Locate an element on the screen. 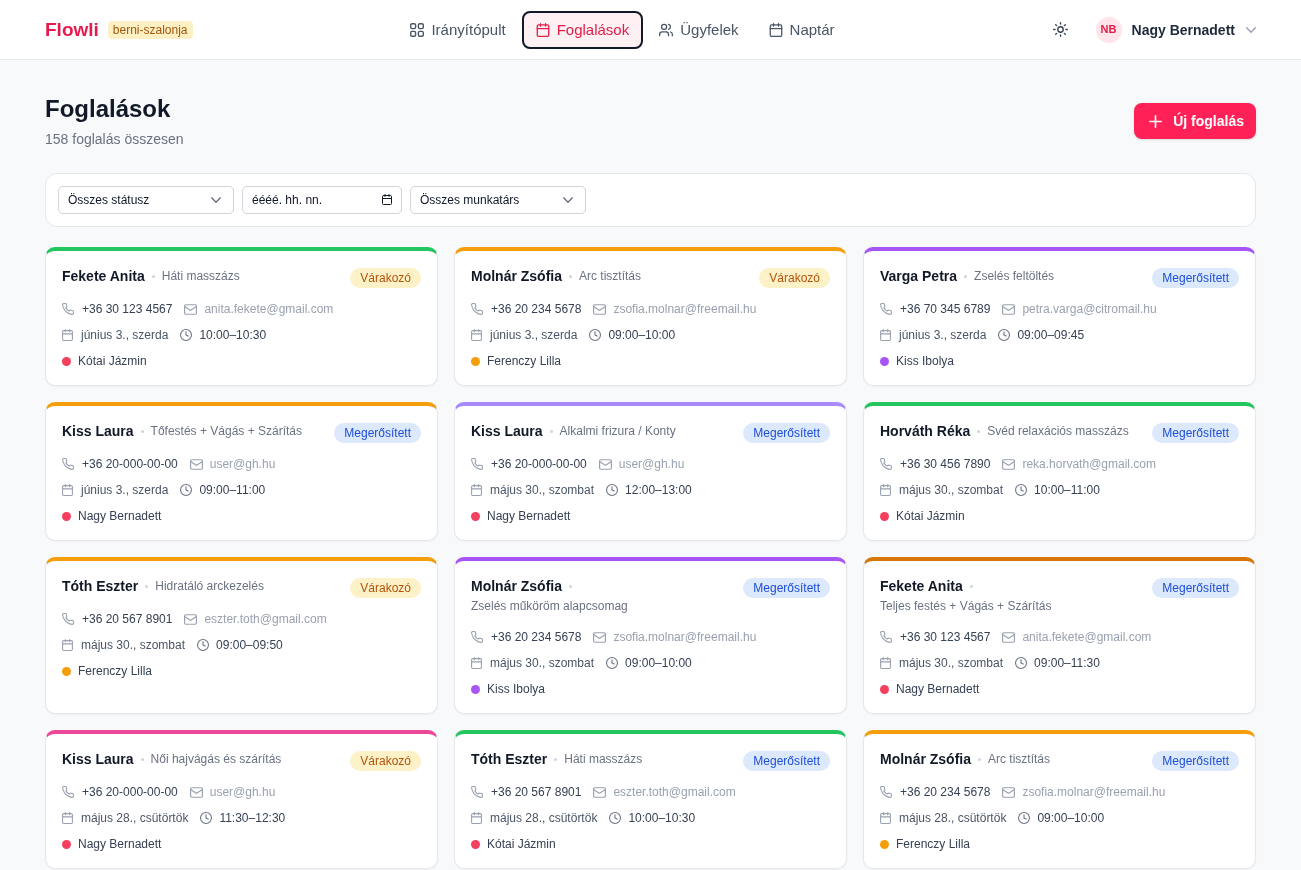  booking-time: 09:00–09:45 is located at coordinates (1051, 335).